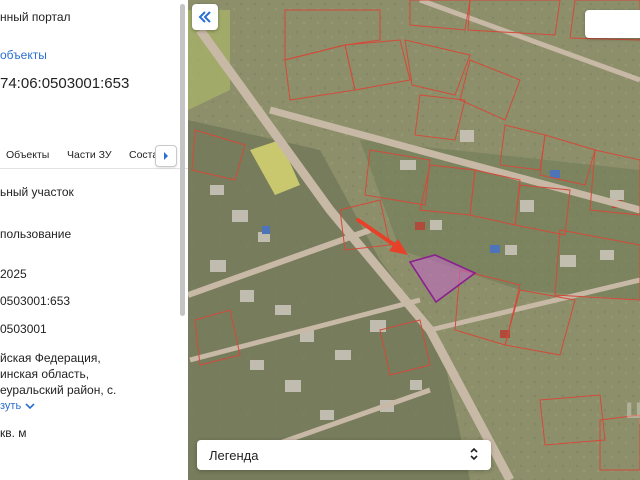 The width and height of the screenshot is (640, 480). What do you see at coordinates (474, 454) in the screenshot?
I see `up-down-chevron-icon` at bounding box center [474, 454].